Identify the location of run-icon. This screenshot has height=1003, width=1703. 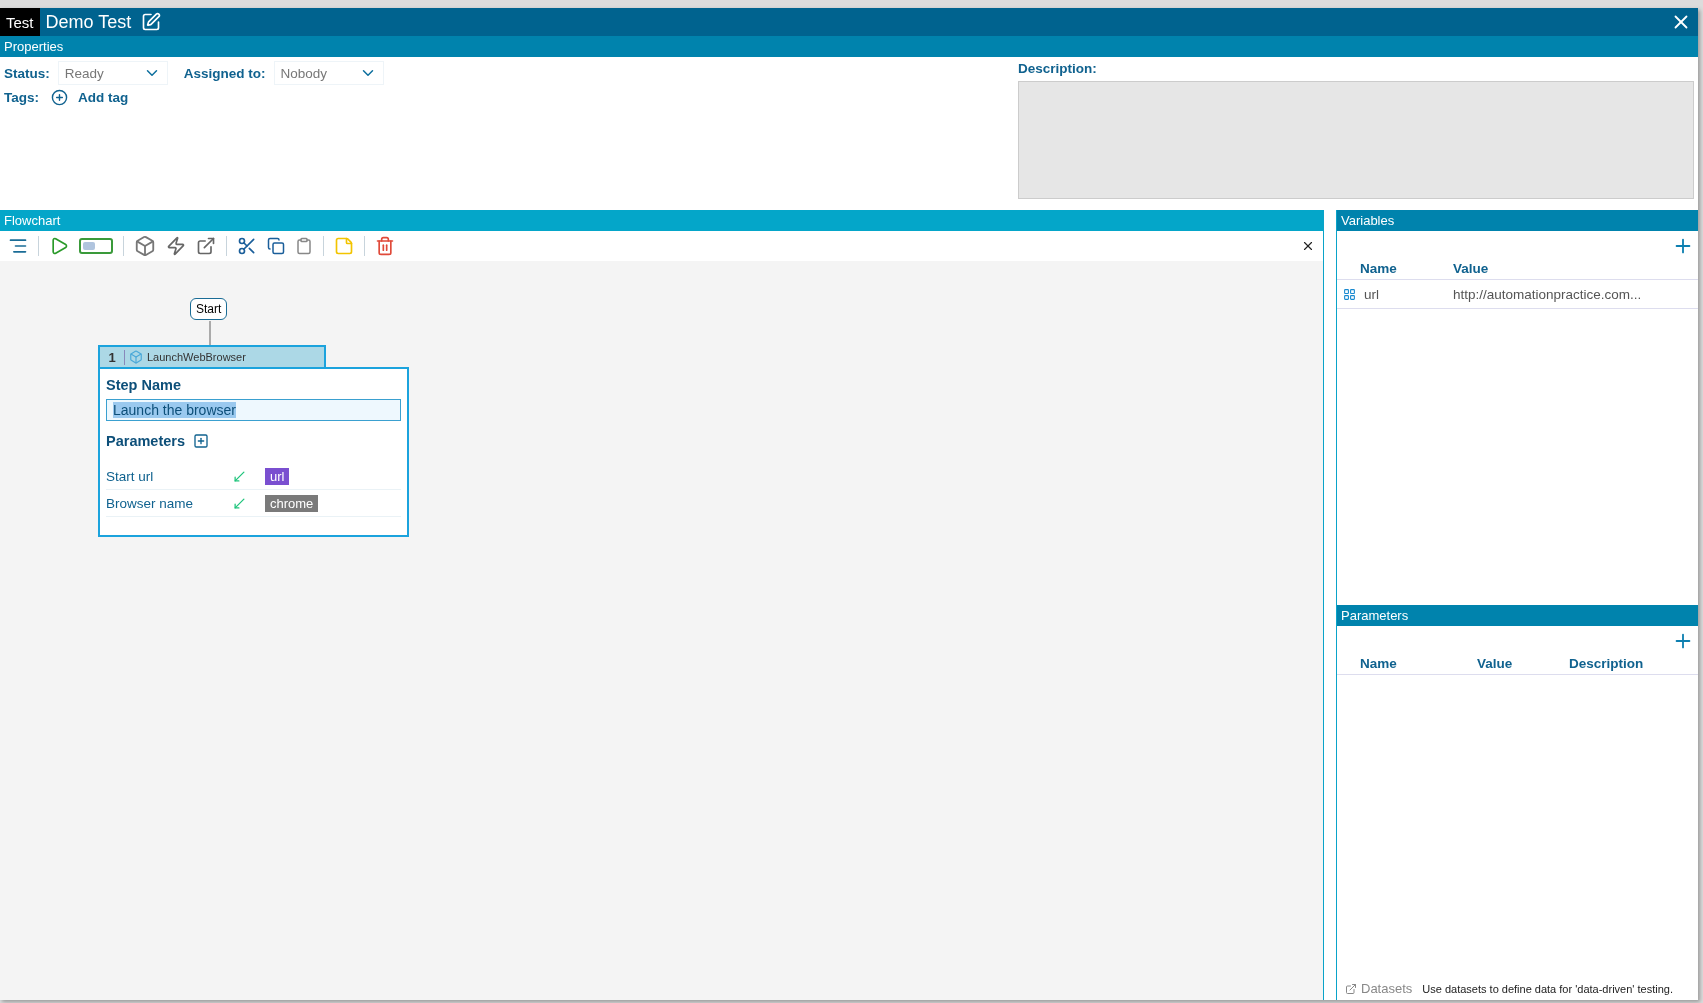
(59, 246).